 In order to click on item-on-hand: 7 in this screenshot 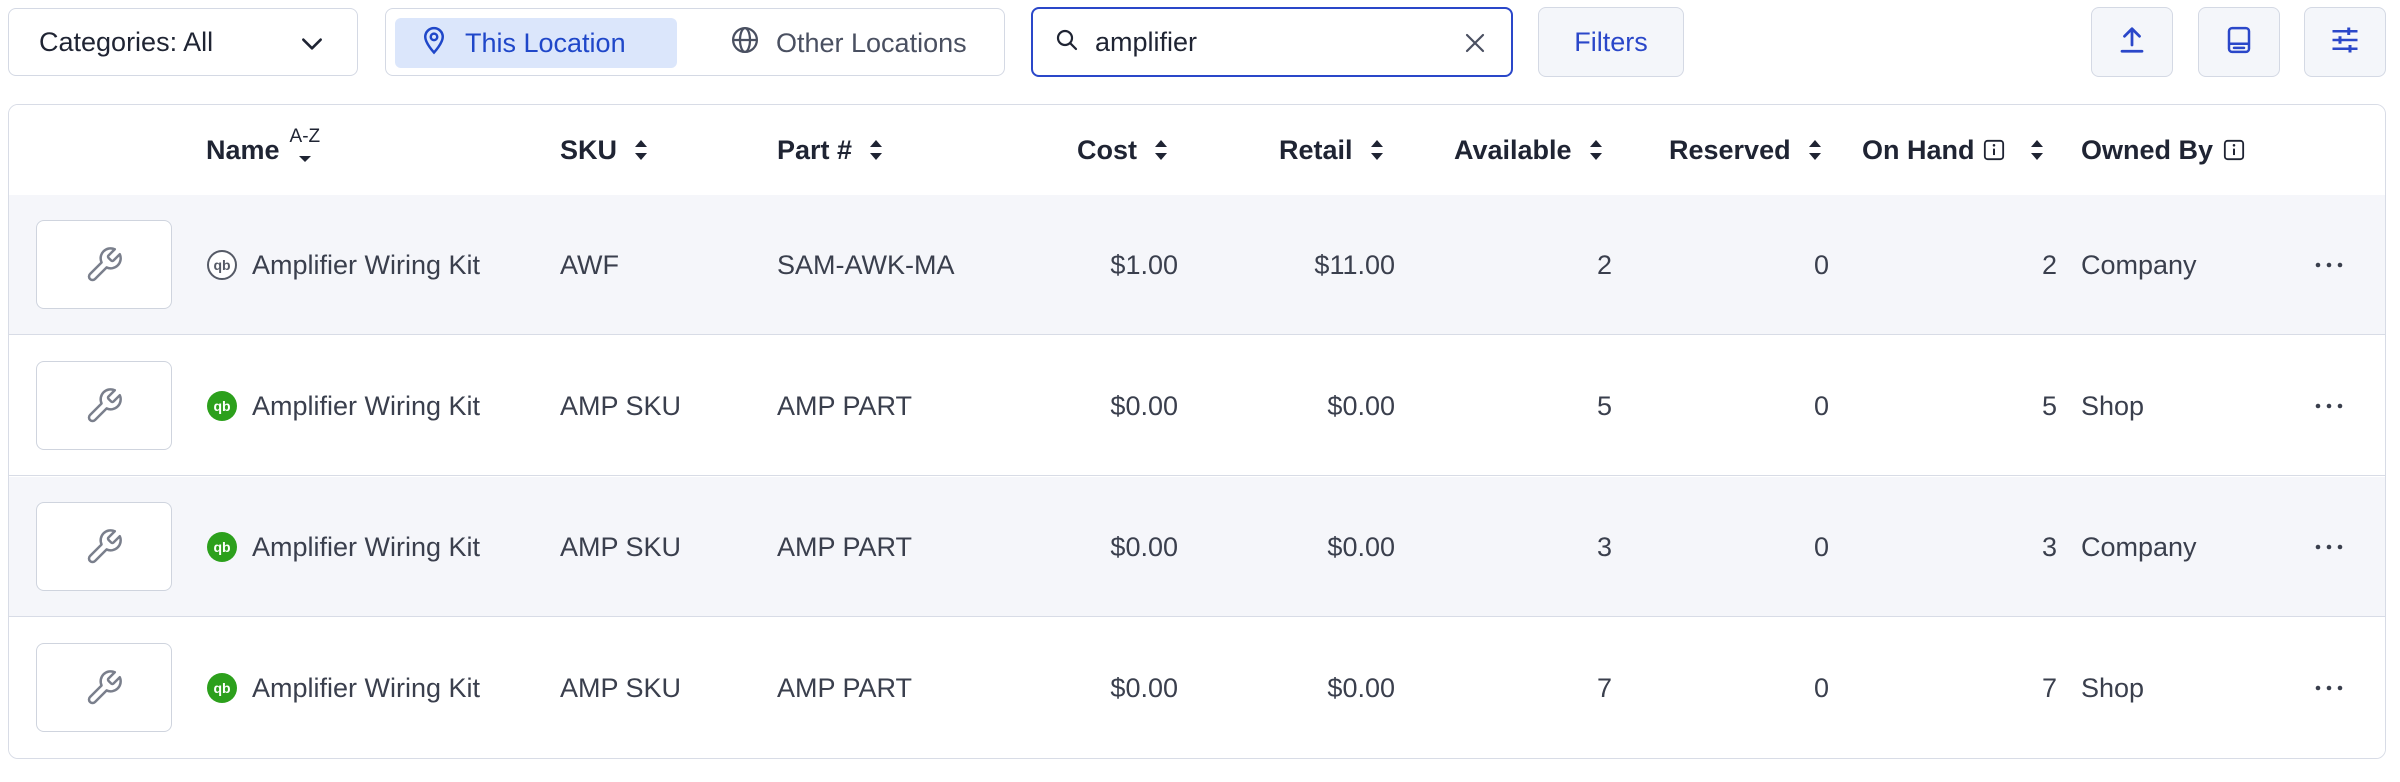, I will do `click(2049, 687)`.